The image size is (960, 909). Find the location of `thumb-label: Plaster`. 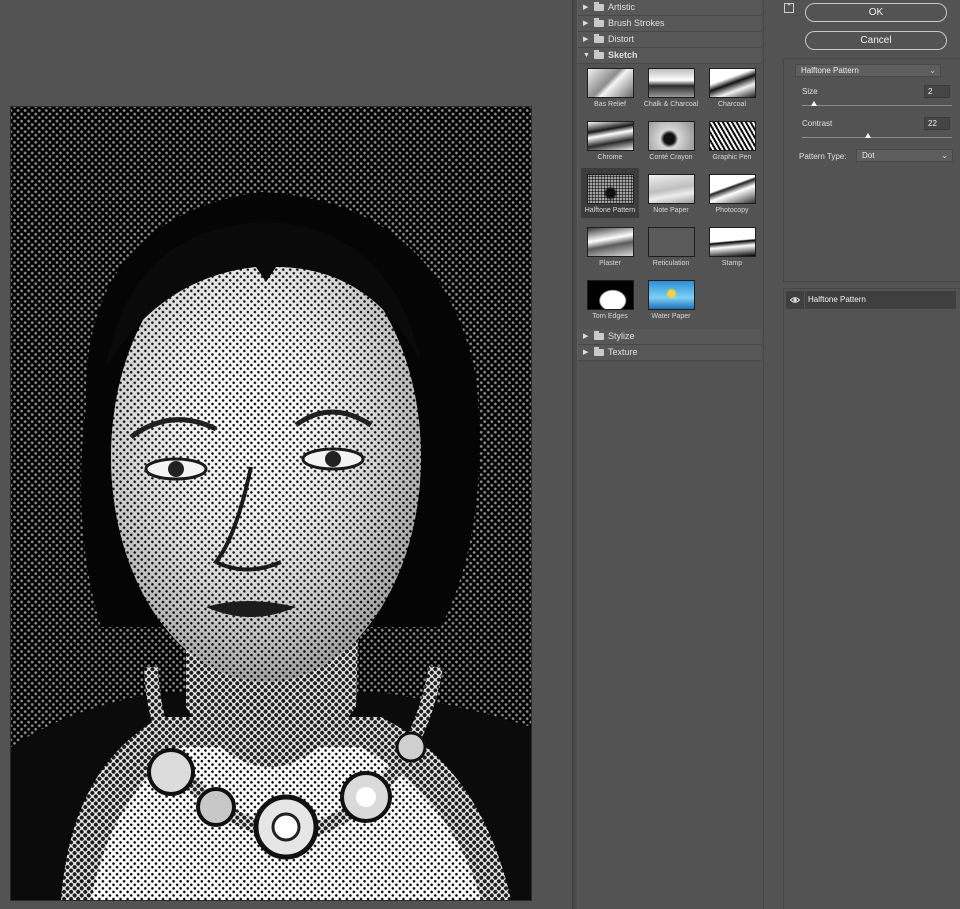

thumb-label: Plaster is located at coordinates (610, 263).